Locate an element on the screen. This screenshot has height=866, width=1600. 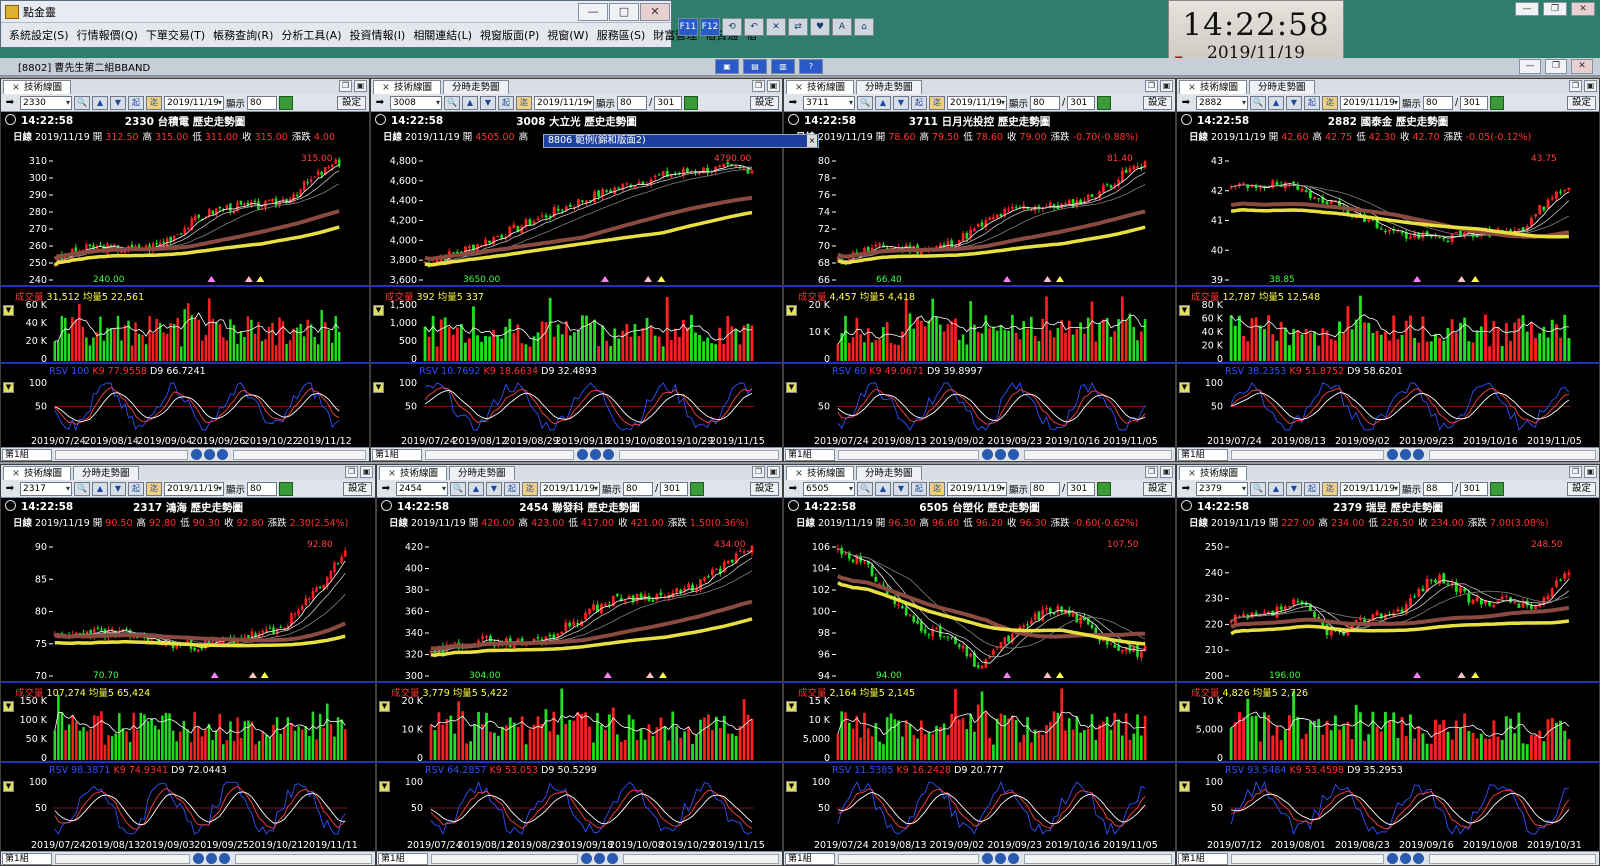
stock-code-combo: 2330 is located at coordinates (46, 102).